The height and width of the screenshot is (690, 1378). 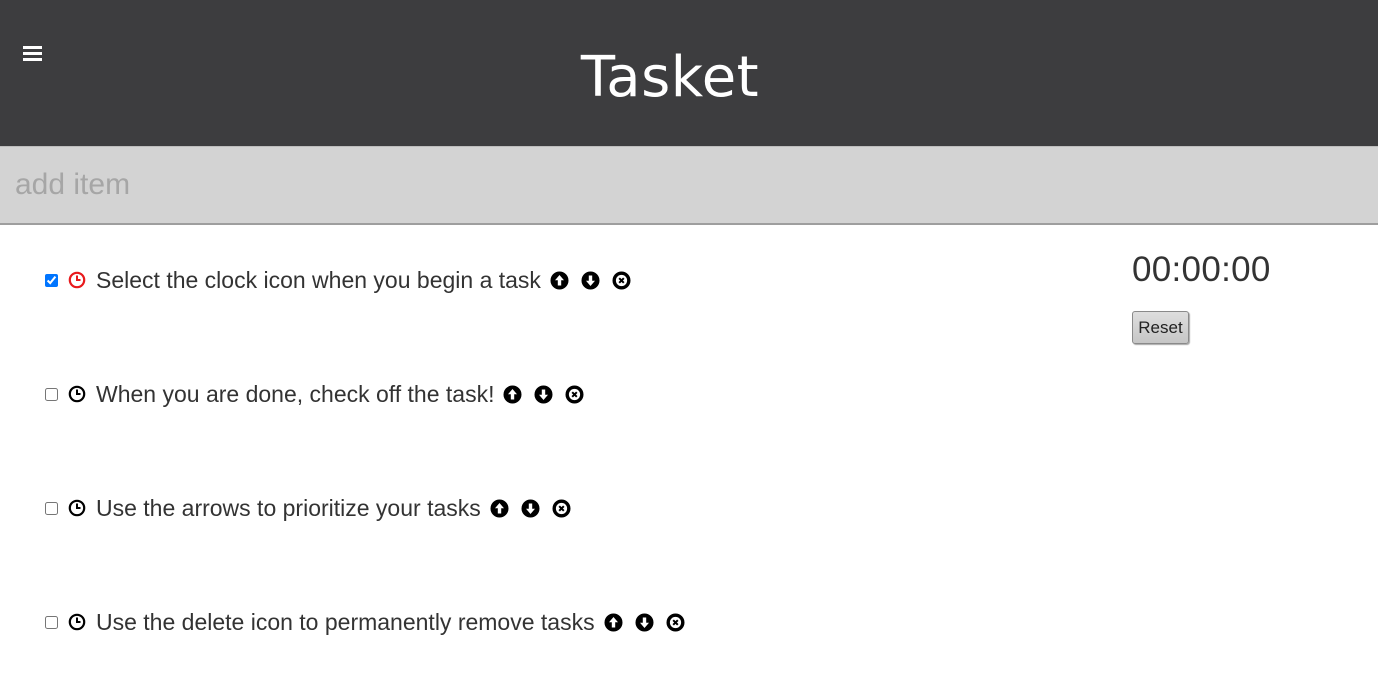 I want to click on task-item: Use the arrows to prioritize your tasks, so click(x=314, y=508).